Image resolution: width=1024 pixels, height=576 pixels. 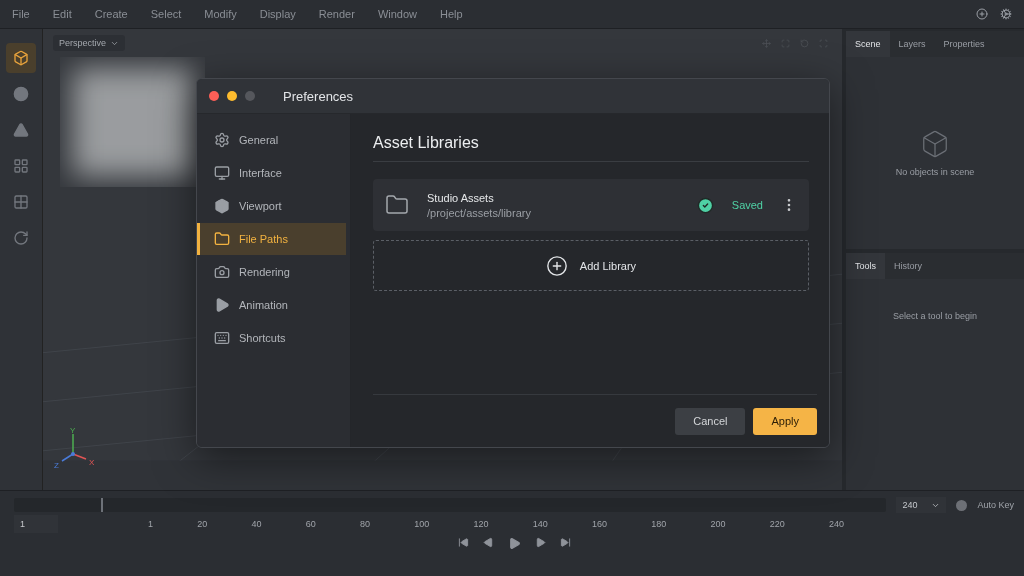 I want to click on ruler-label: 60, so click(x=310, y=524).